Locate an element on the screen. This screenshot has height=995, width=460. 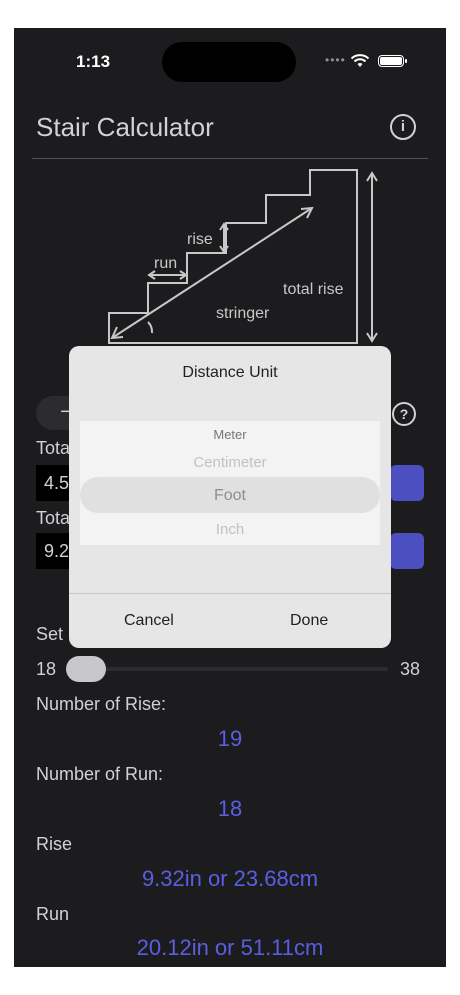
rise-label: rise is located at coordinates (200, 239).